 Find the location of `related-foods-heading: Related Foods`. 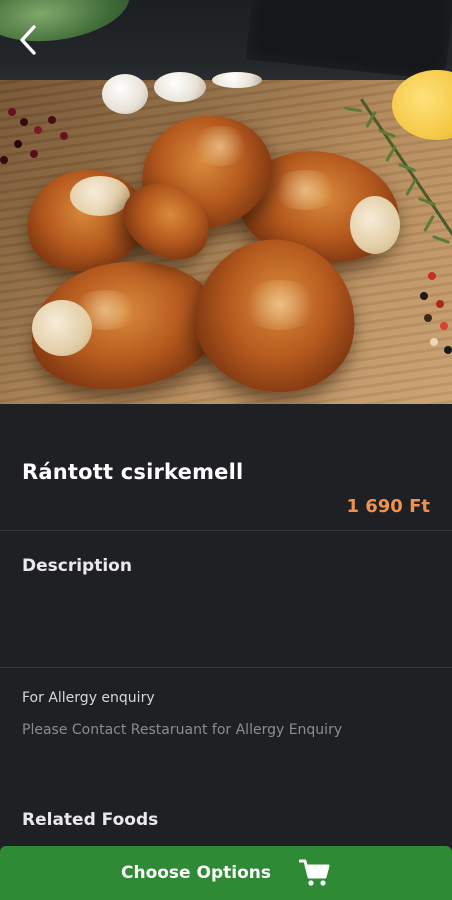

related-foods-heading: Related Foods is located at coordinates (90, 820).